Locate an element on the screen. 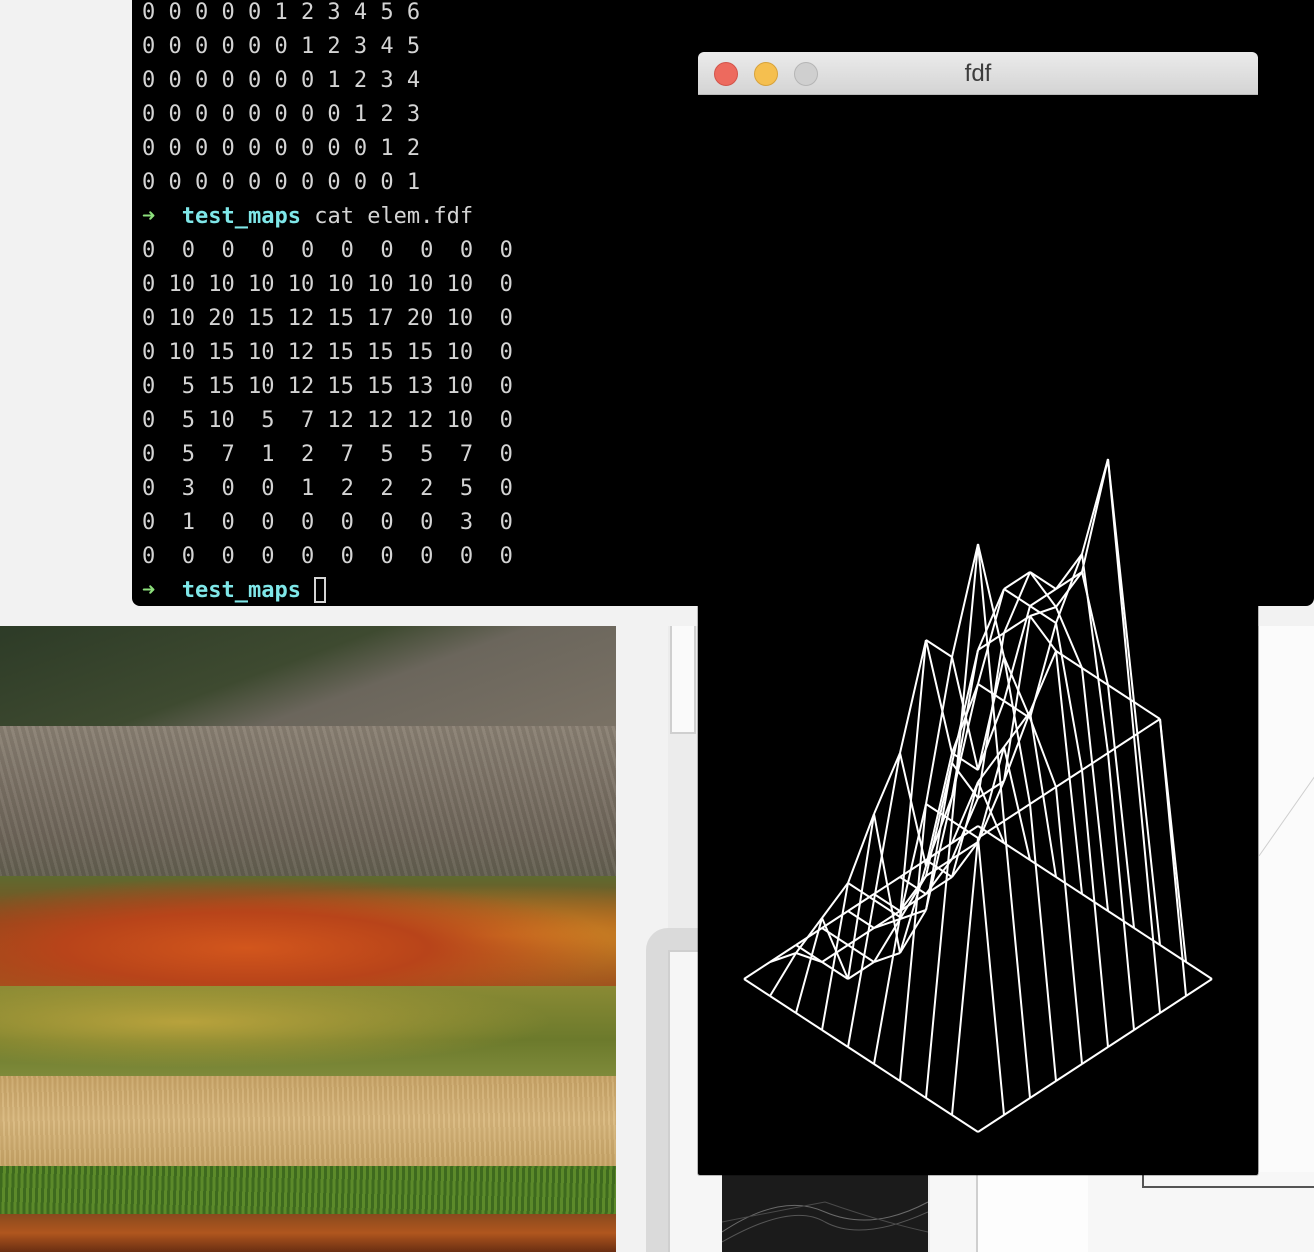  output-line: 0 10 10 10 10 10 10 10 10 0 is located at coordinates (327, 284).